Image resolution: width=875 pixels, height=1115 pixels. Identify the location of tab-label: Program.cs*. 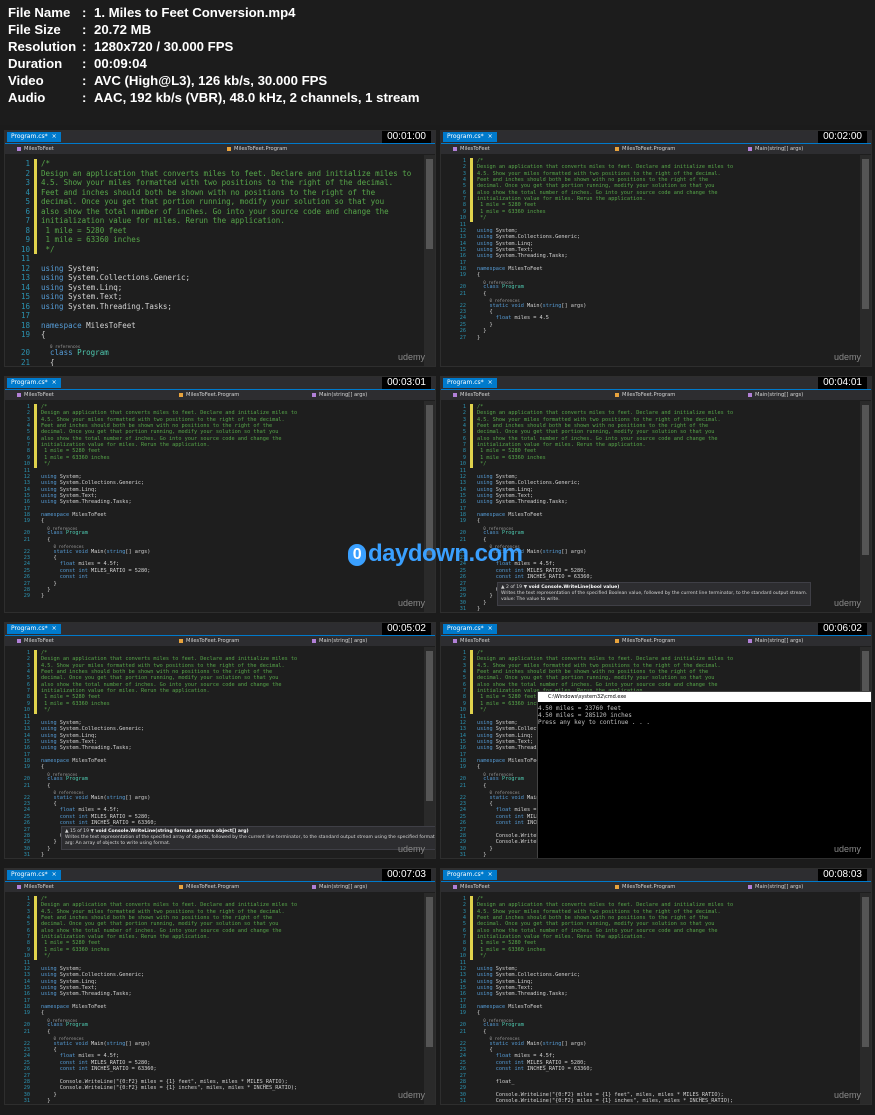
(29, 382).